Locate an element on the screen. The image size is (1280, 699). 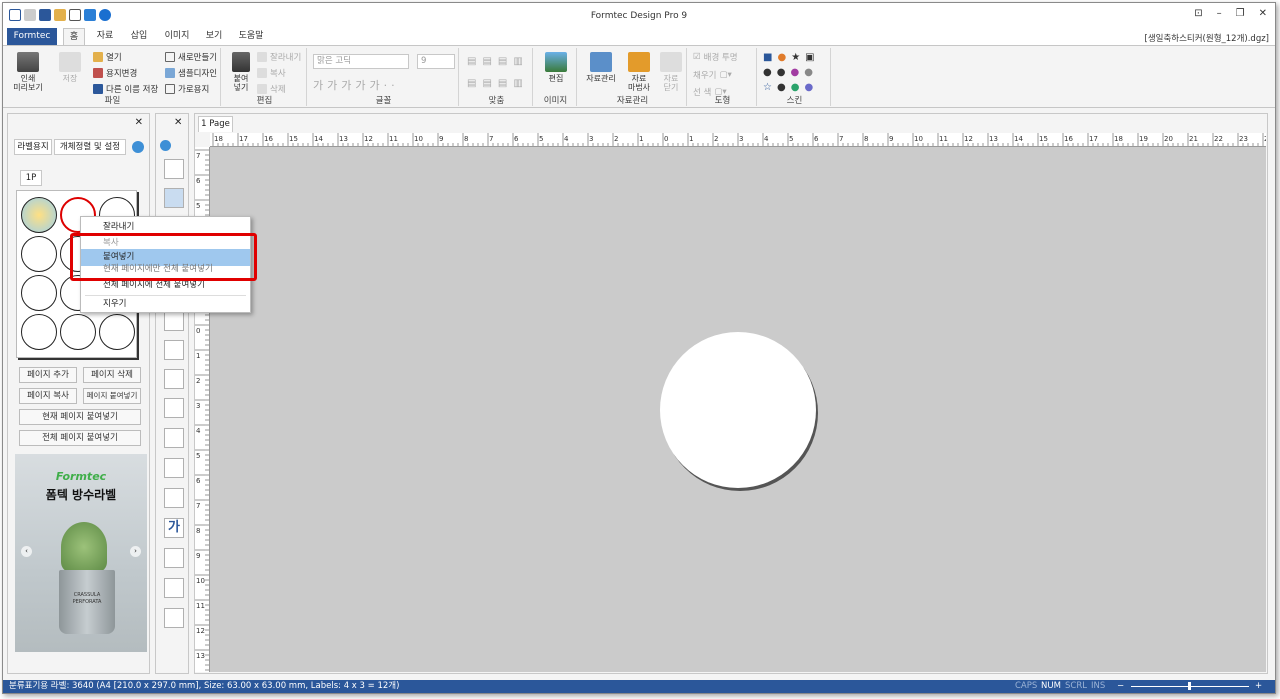
hruler-label: 6 is located at coordinates (816, 139).